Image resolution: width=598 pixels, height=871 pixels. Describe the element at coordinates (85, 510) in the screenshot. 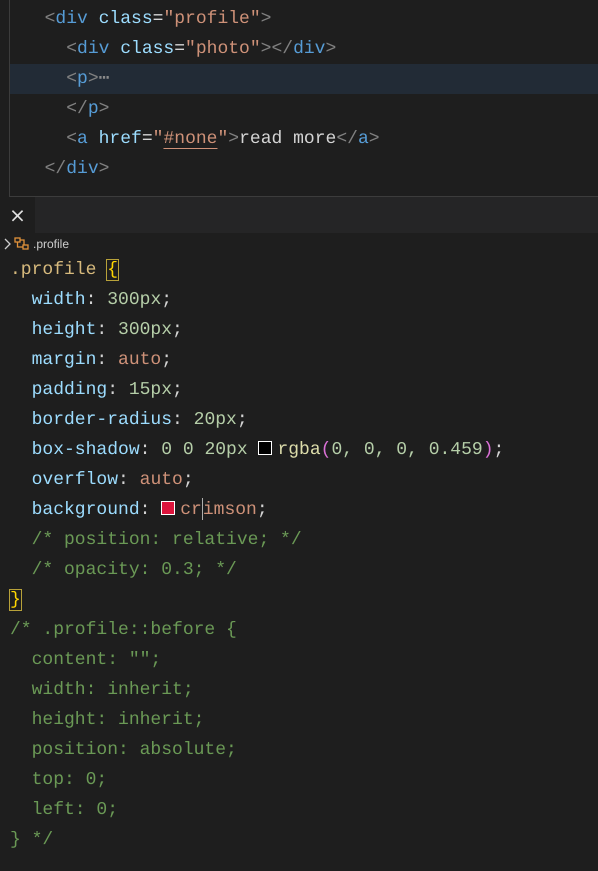

I see `css-property: background` at that location.